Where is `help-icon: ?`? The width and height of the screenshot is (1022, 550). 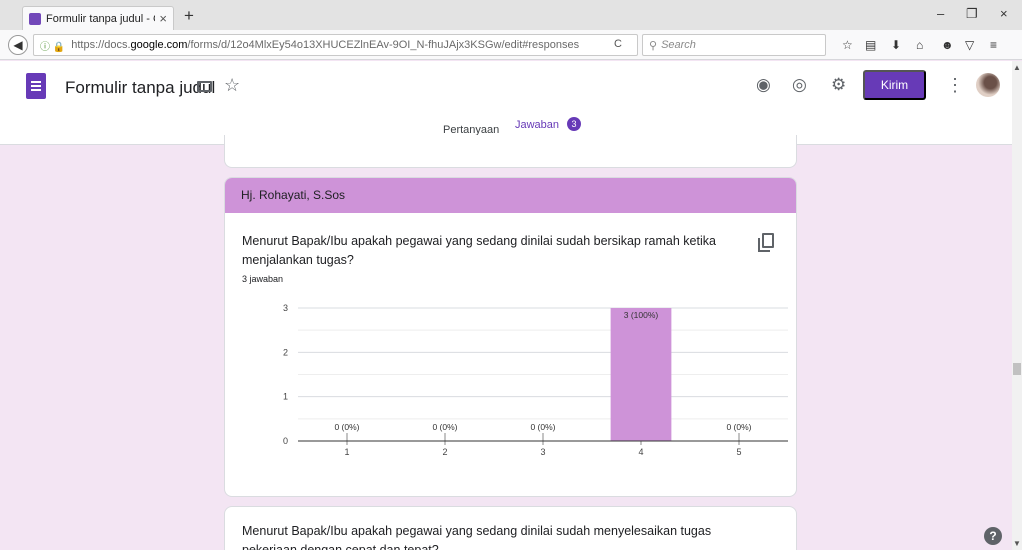
help-icon: ? is located at coordinates (993, 536).